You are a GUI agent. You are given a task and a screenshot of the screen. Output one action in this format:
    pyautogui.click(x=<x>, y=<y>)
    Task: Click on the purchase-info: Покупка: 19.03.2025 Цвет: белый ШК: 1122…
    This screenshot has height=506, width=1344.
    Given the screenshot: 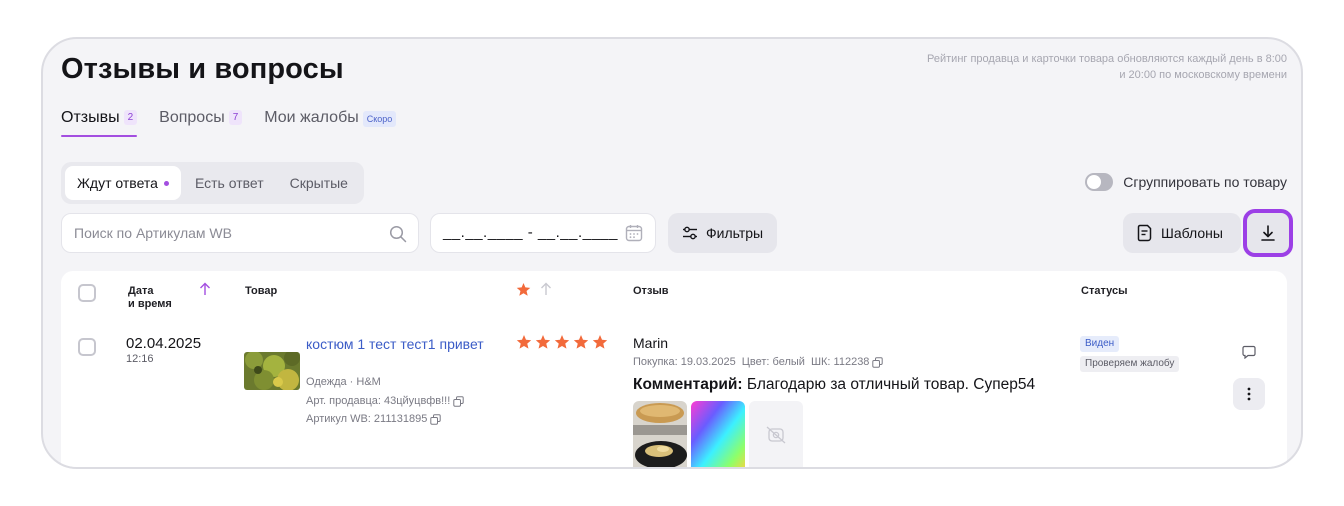 What is the action you would take?
    pyautogui.click(x=758, y=362)
    